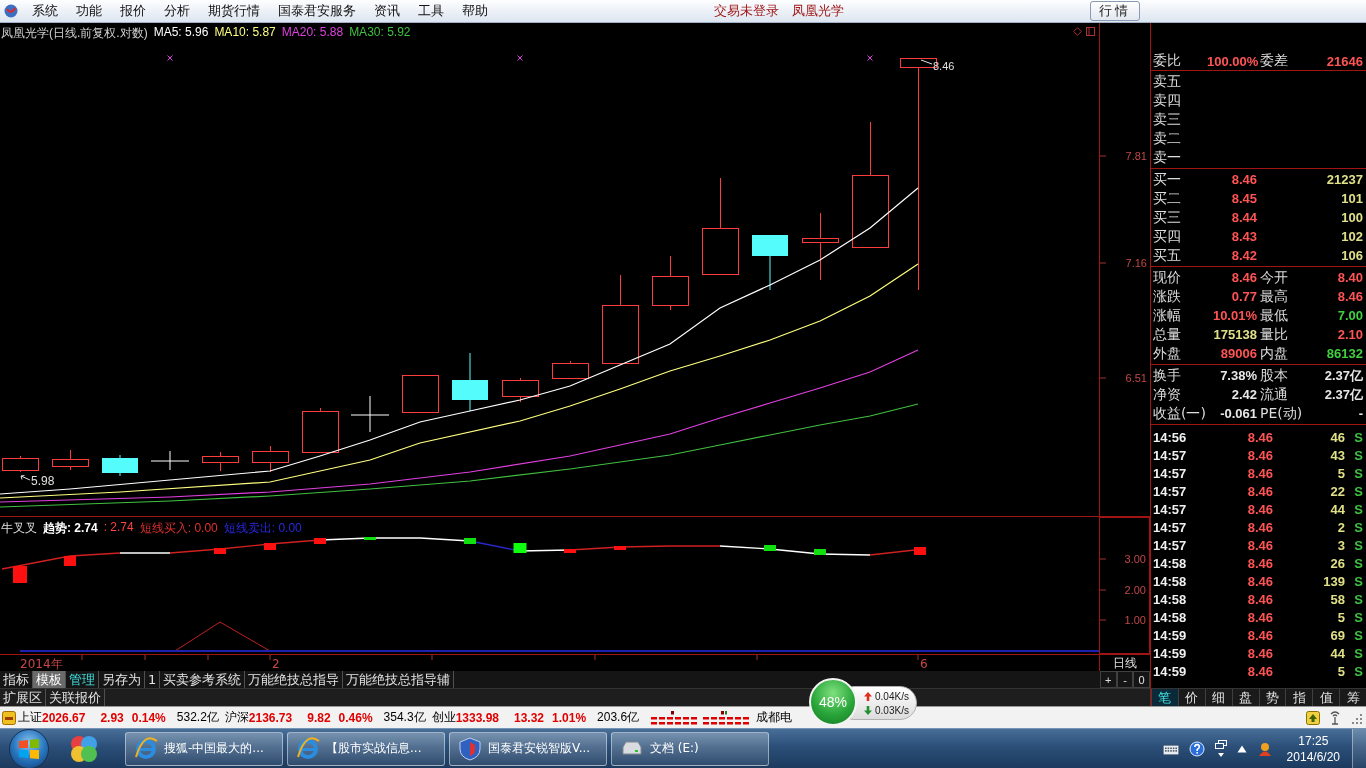  Describe the element at coordinates (1313, 717) in the screenshot. I see `arrow-square-icon` at that location.